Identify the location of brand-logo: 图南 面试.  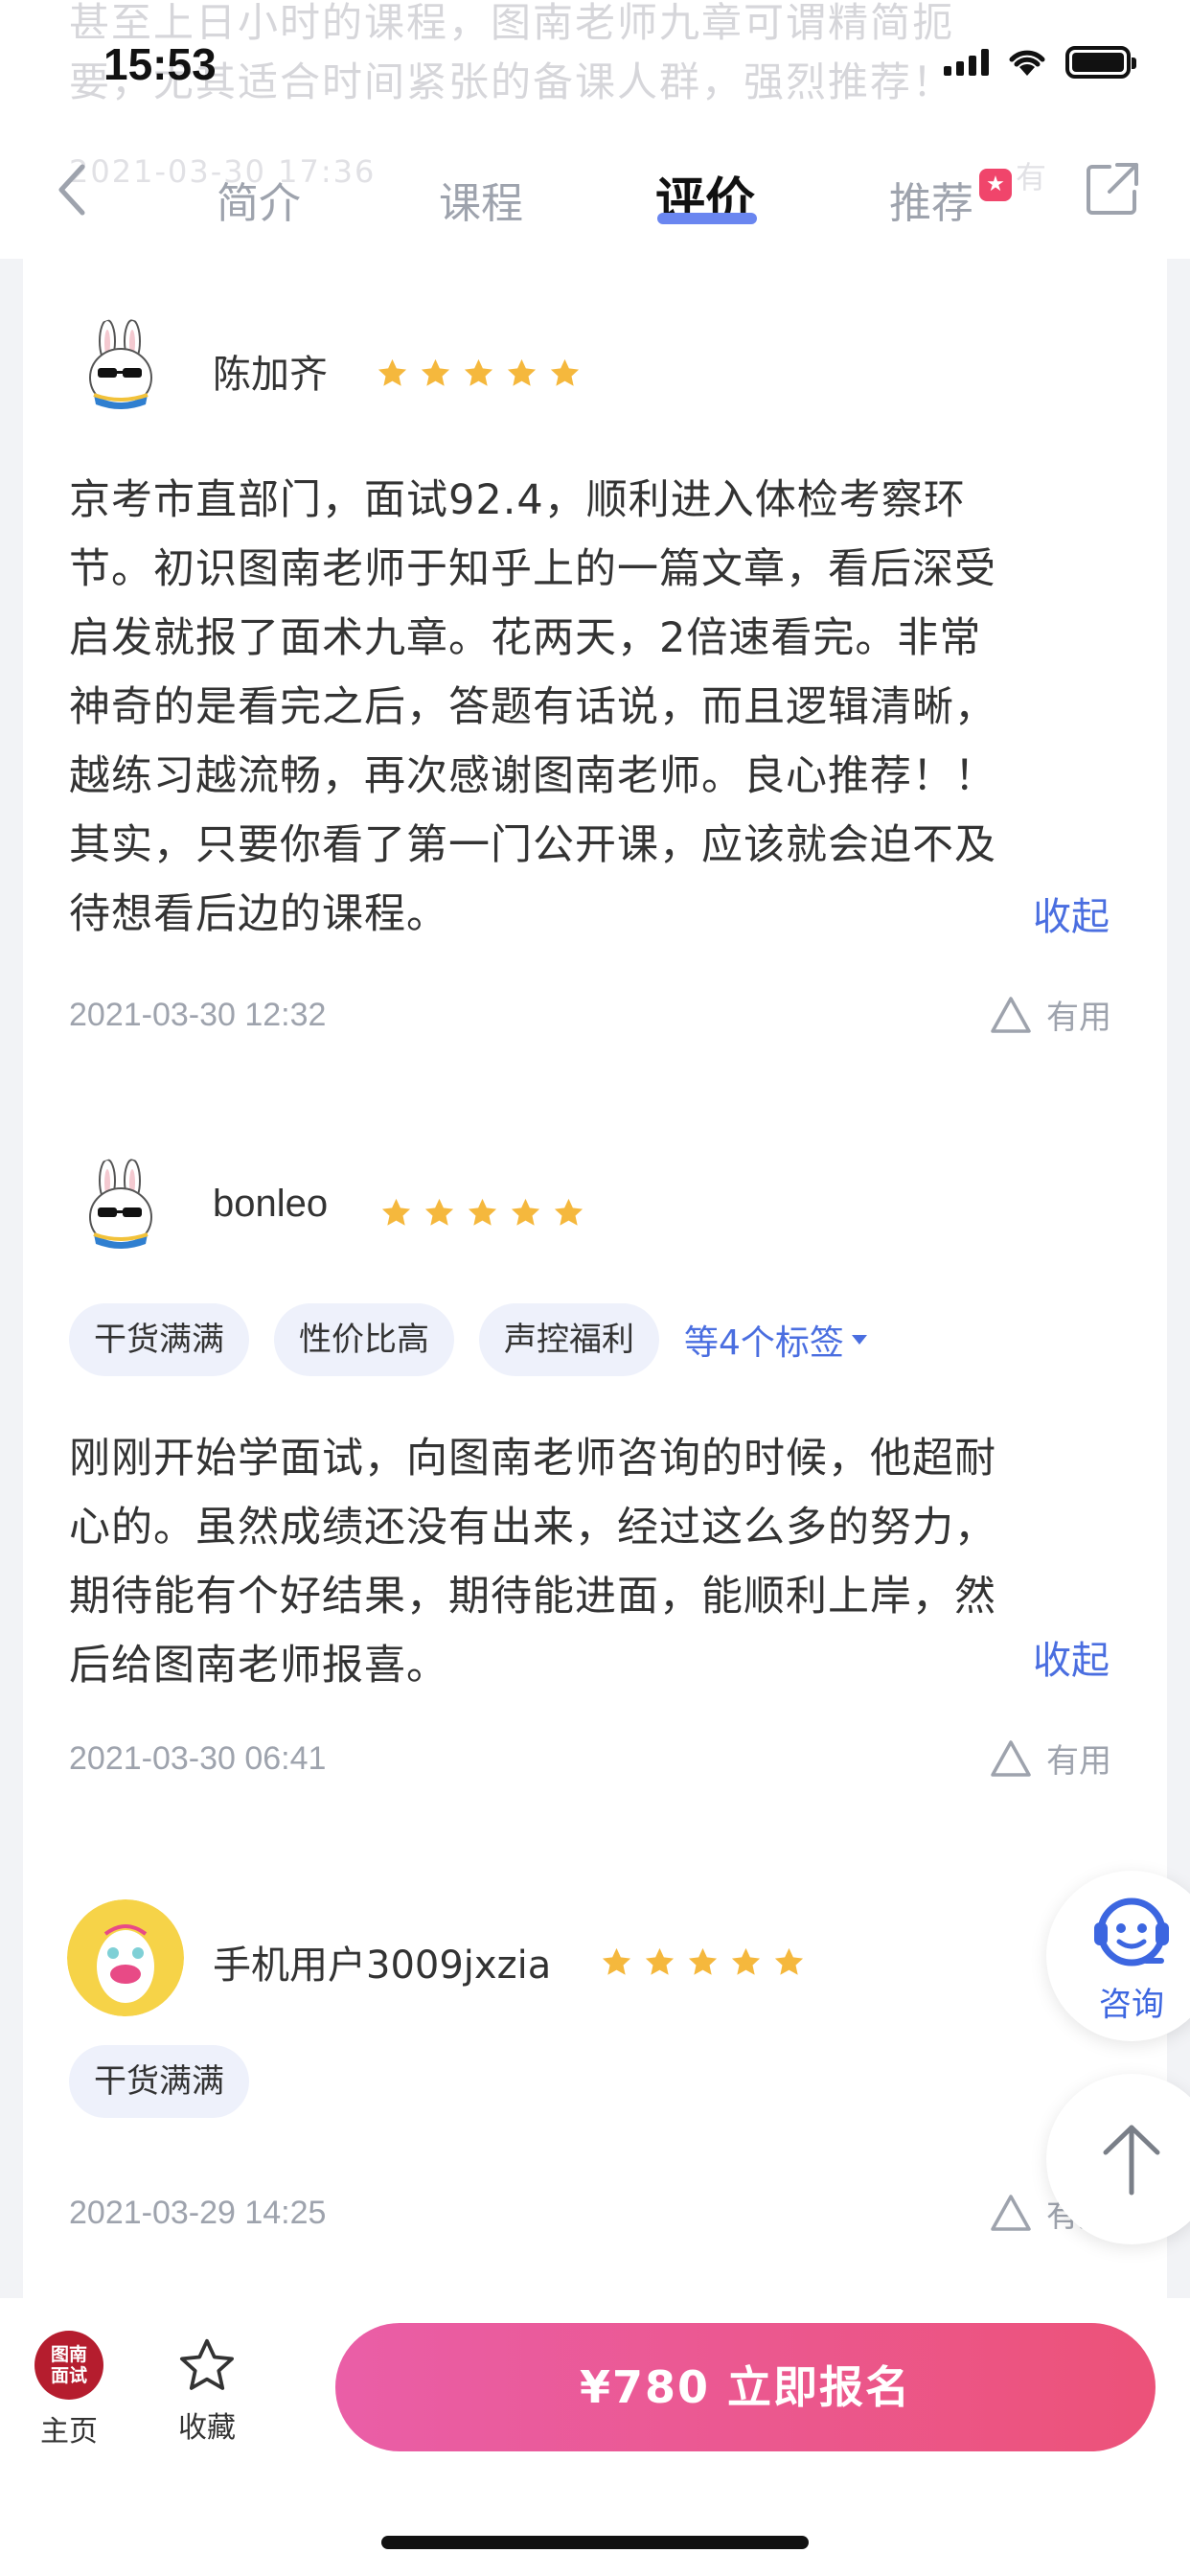
(68, 2365).